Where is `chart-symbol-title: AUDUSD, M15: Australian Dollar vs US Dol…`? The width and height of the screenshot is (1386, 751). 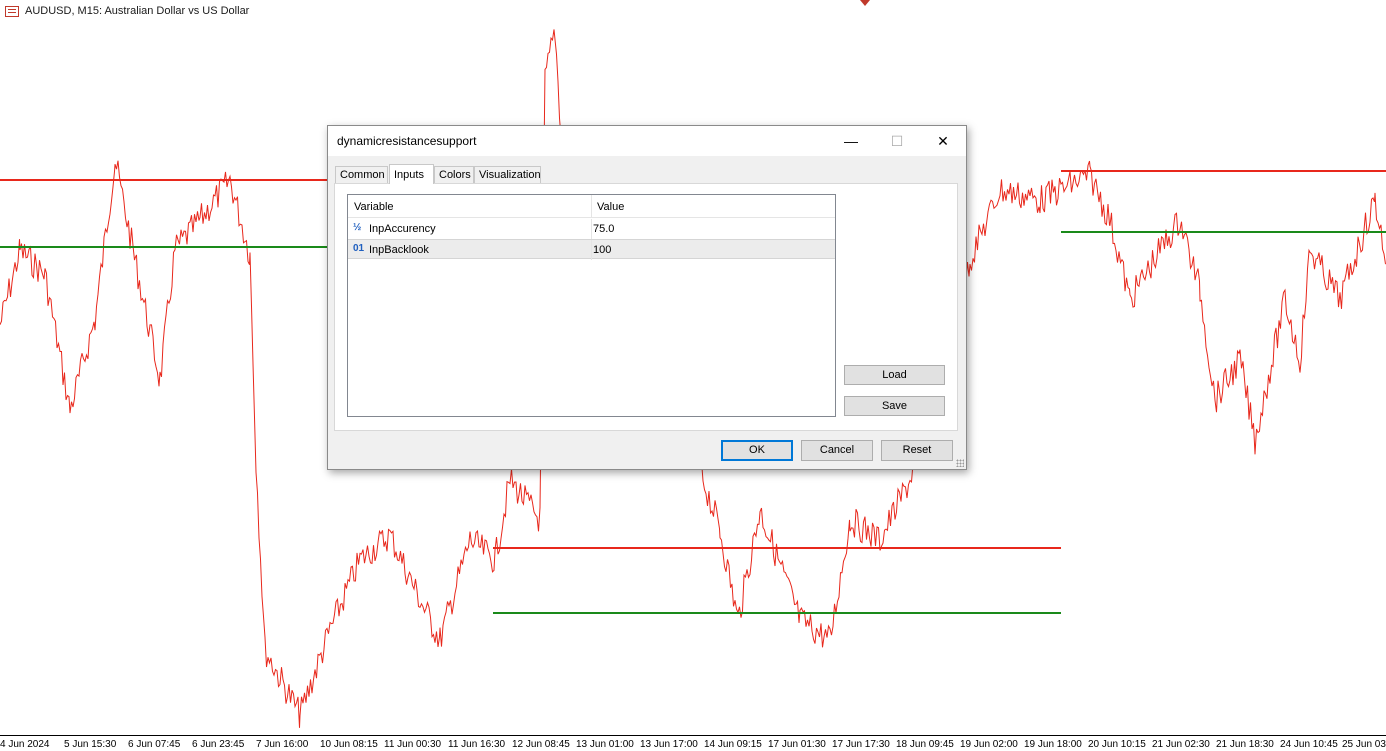 chart-symbol-title: AUDUSD, M15: Australian Dollar vs US Dol… is located at coordinates (137, 11).